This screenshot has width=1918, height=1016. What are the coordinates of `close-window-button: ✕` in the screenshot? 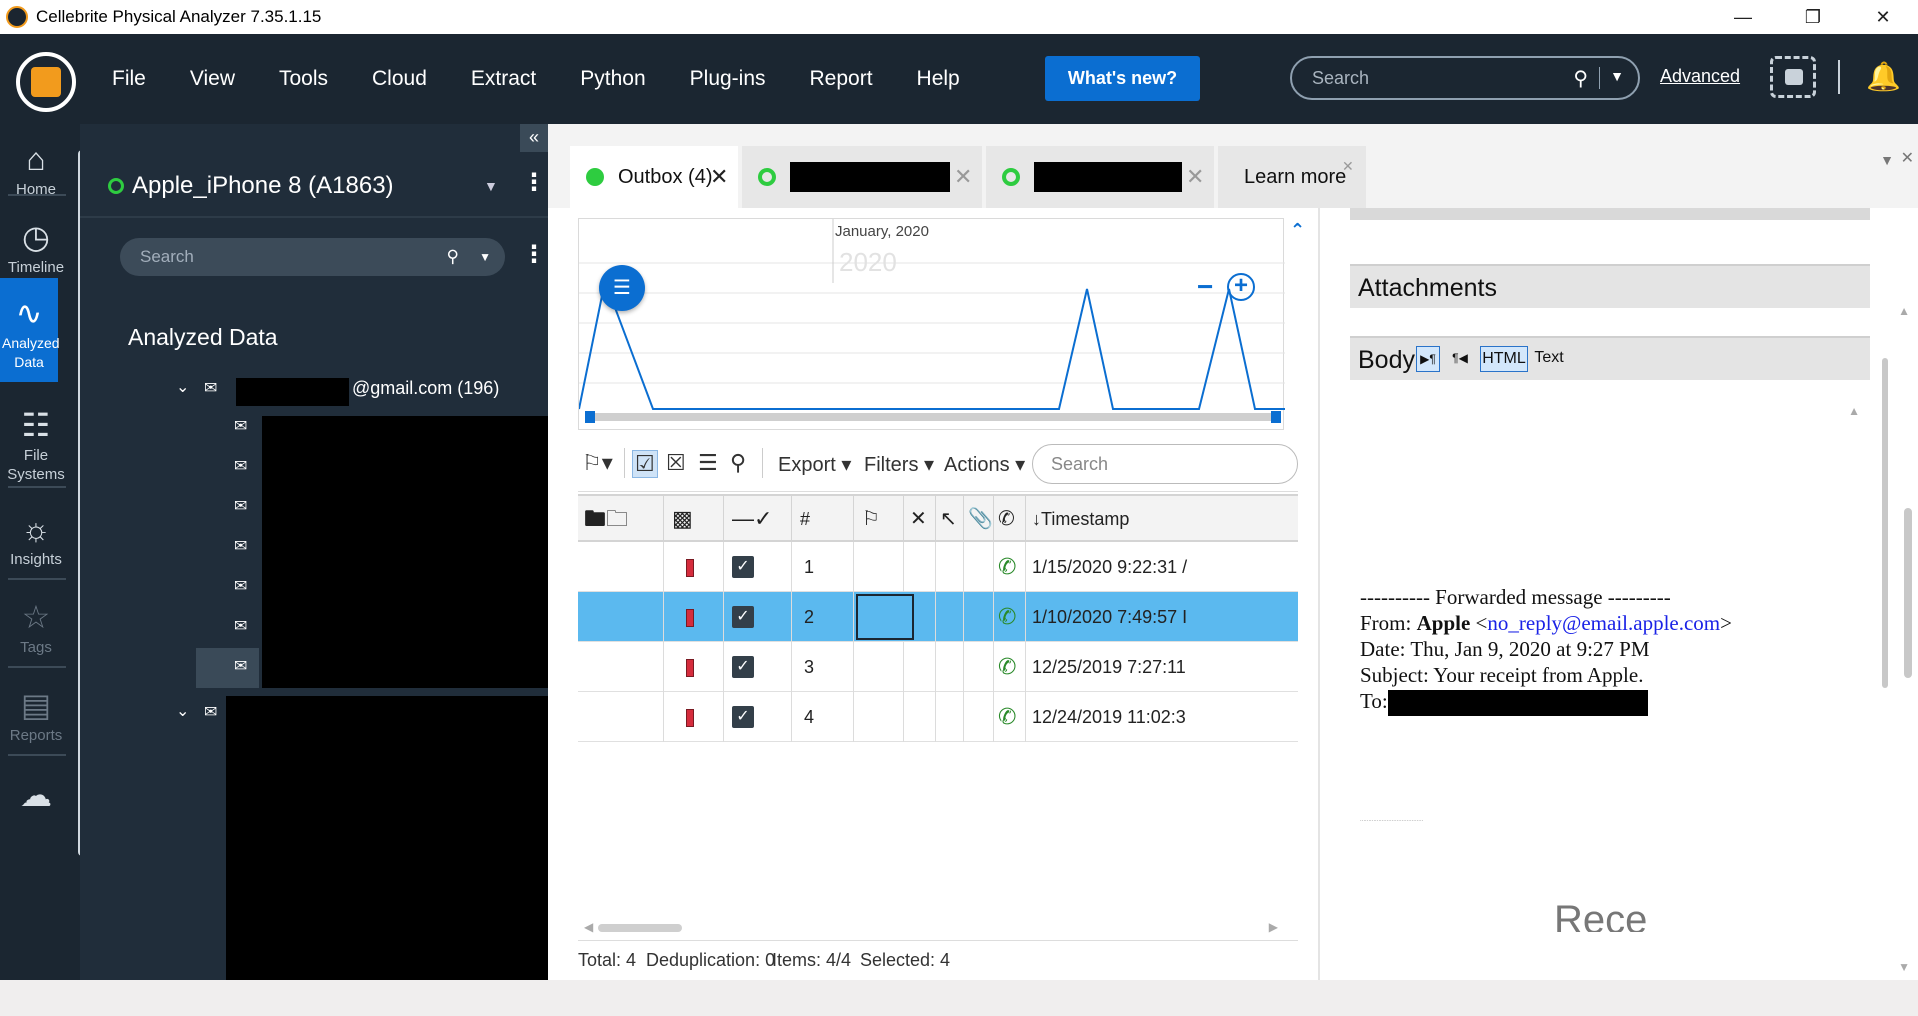 It's located at (1883, 17).